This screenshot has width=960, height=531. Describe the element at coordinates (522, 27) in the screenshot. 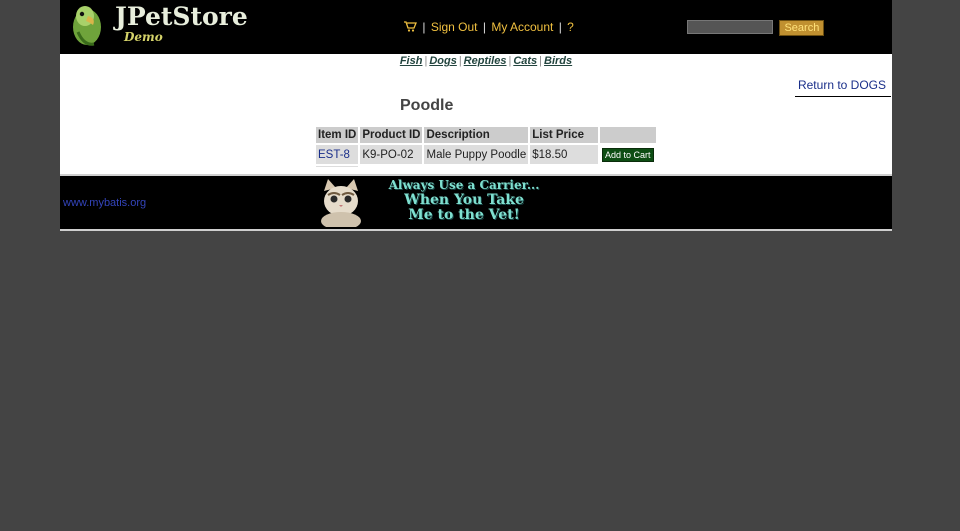

I see `my-account-link: My Account` at that location.